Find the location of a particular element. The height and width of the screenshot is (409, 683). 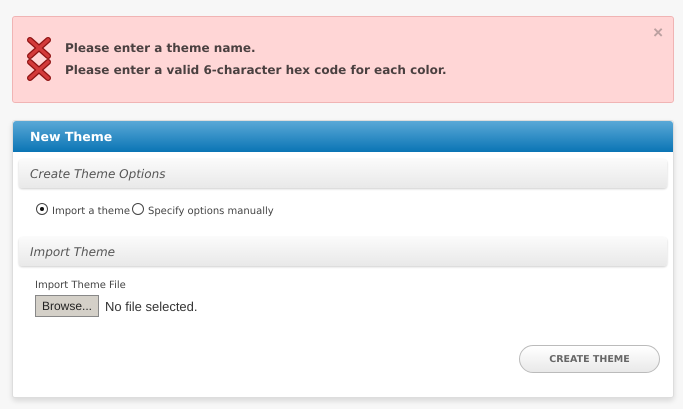

radio-label: Specify options manually is located at coordinates (211, 211).